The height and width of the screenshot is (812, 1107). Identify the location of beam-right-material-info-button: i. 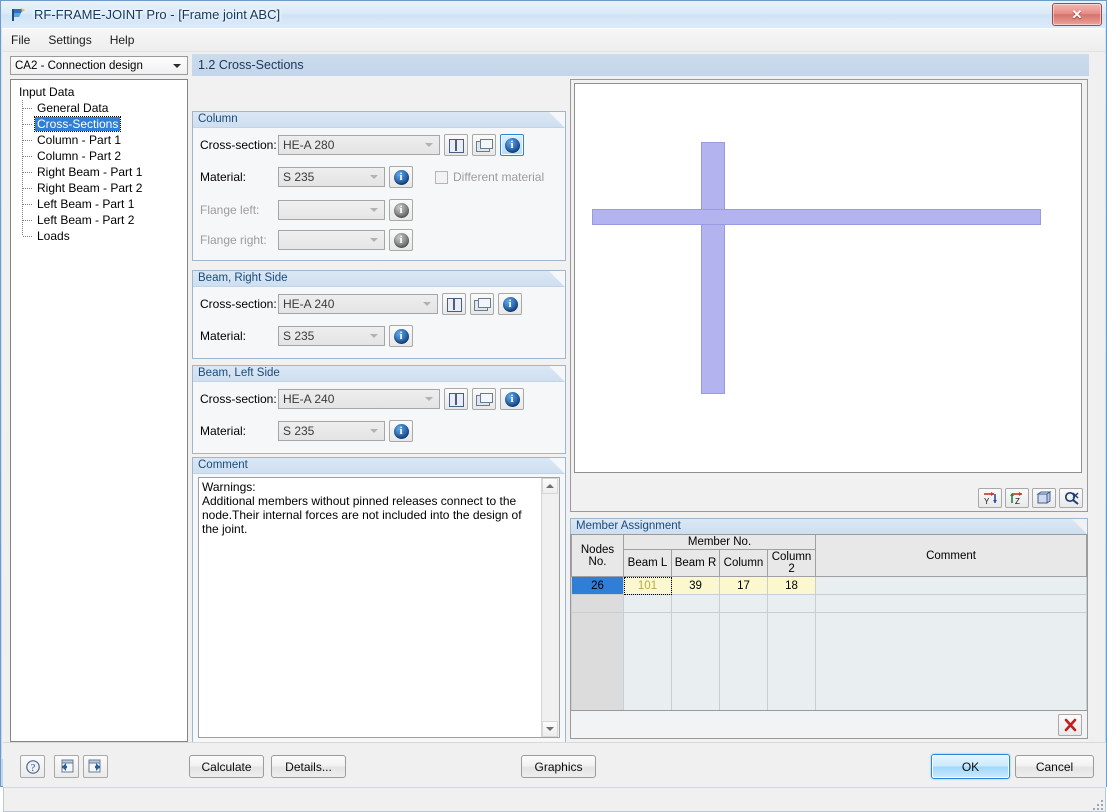
(401, 336).